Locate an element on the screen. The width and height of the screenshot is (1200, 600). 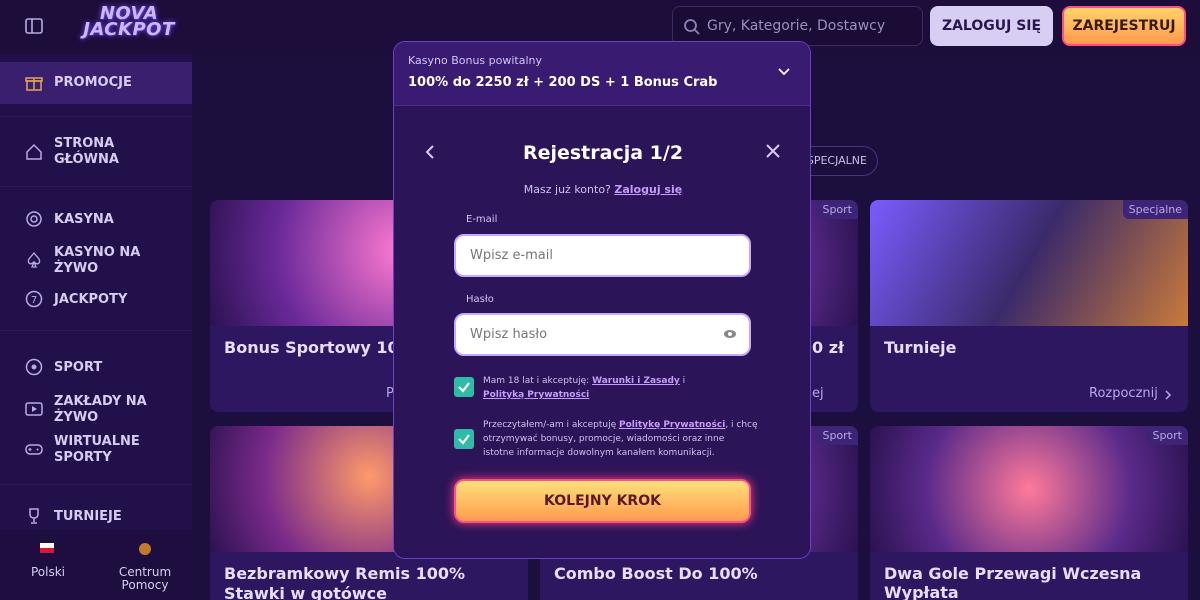
sidebar-item-promocje: PROMOCJE is located at coordinates (96, 83).